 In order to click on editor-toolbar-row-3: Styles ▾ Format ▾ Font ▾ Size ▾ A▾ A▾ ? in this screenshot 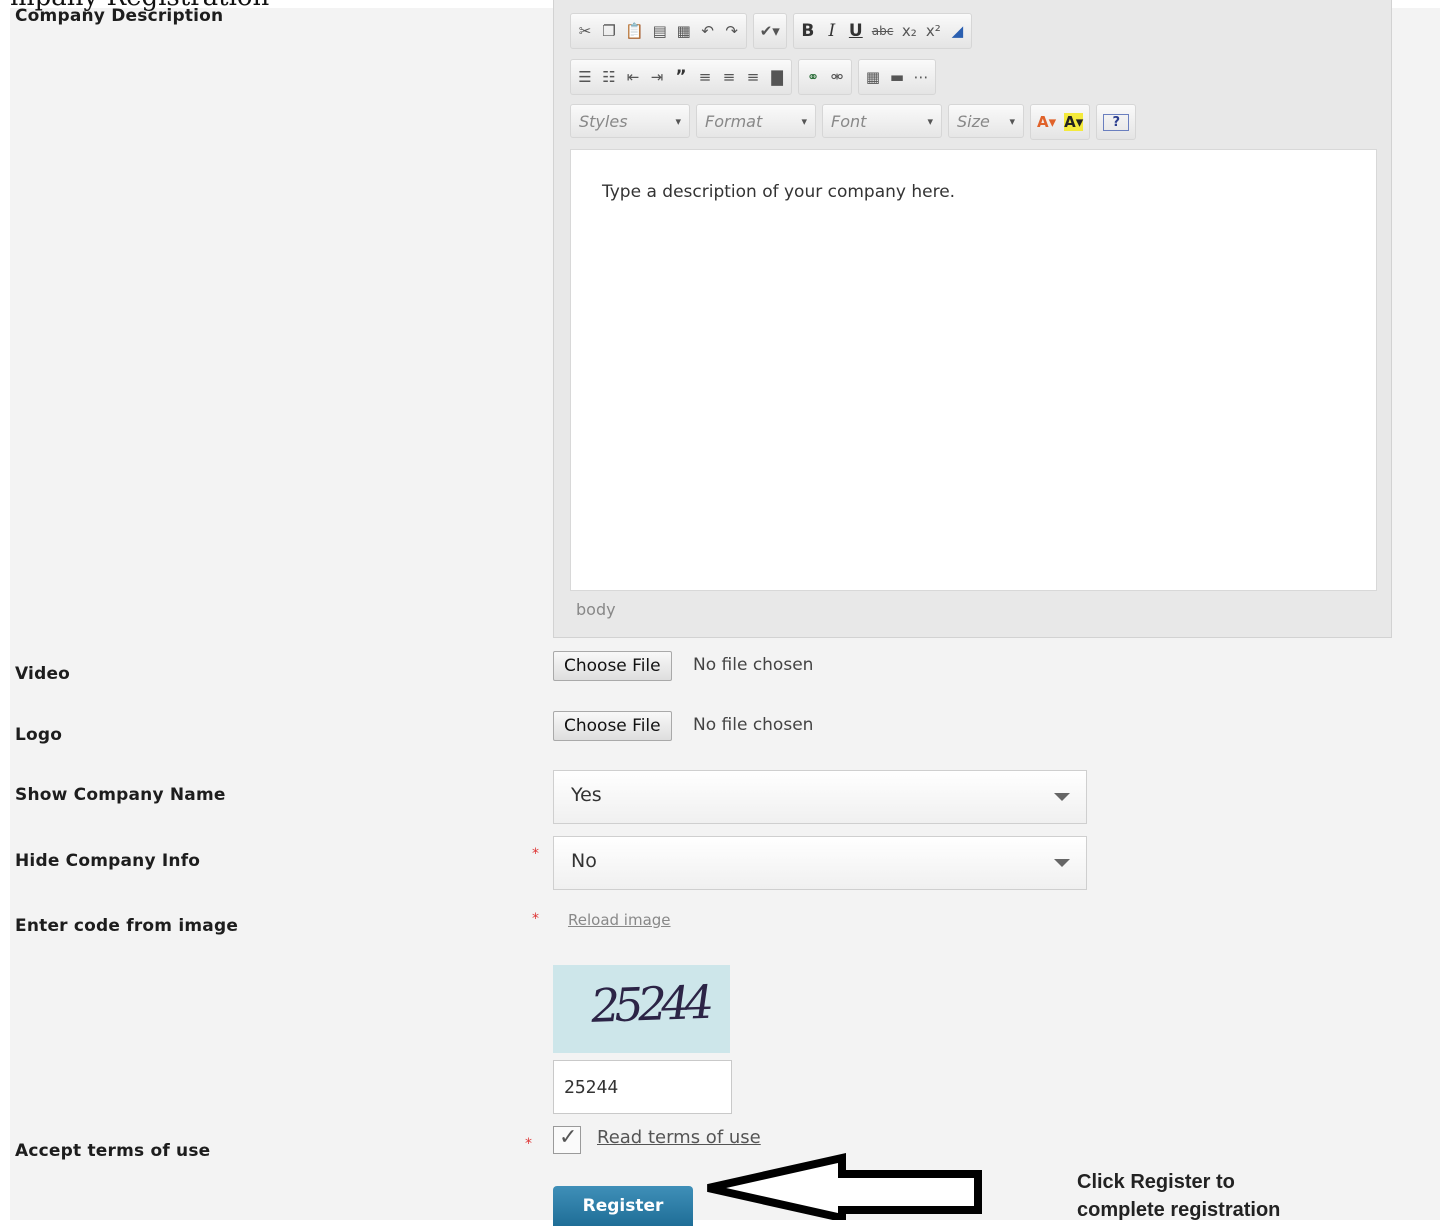, I will do `click(853, 122)`.